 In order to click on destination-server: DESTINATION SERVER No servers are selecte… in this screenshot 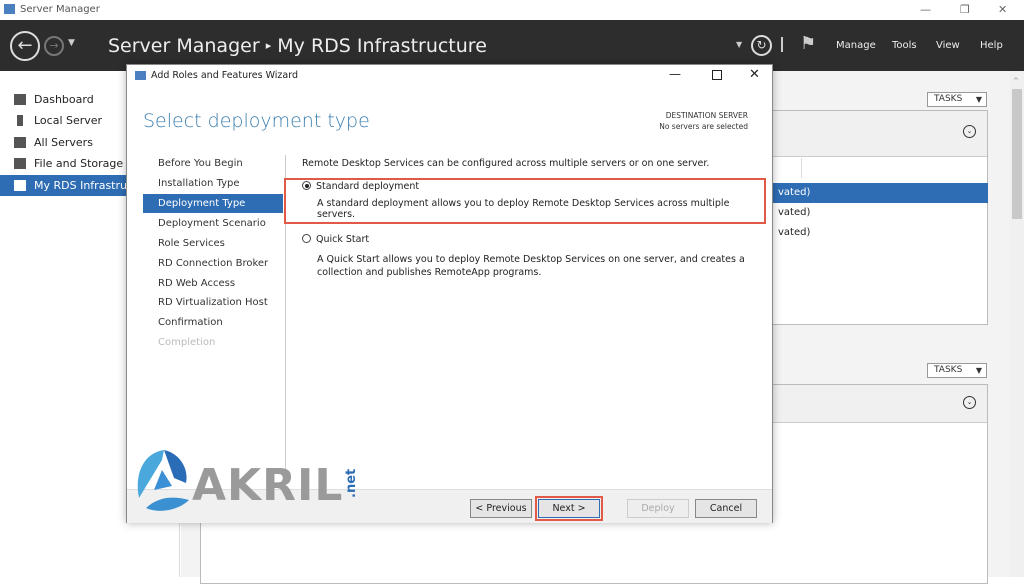, I will do `click(703, 121)`.